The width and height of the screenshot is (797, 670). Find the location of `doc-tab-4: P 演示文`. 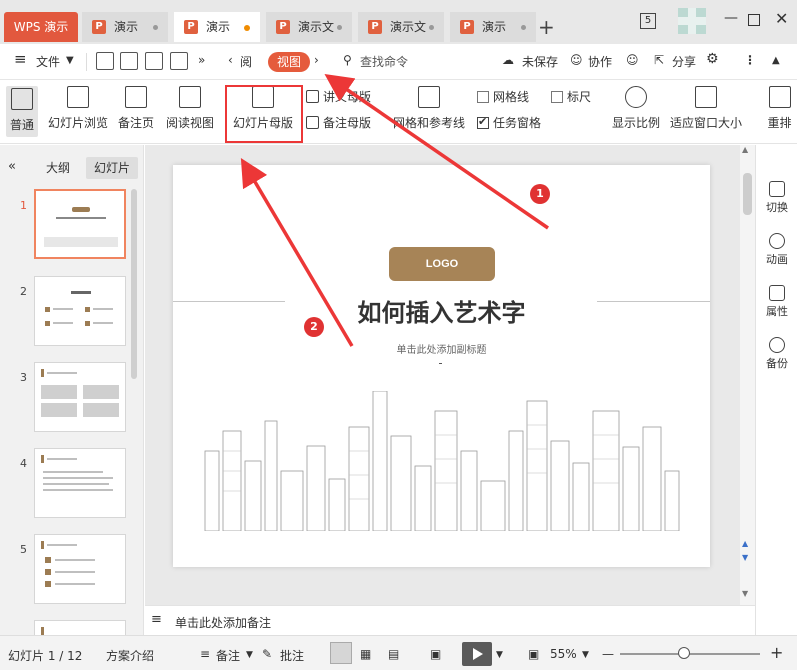

doc-tab-4: P 演示文 is located at coordinates (401, 27).